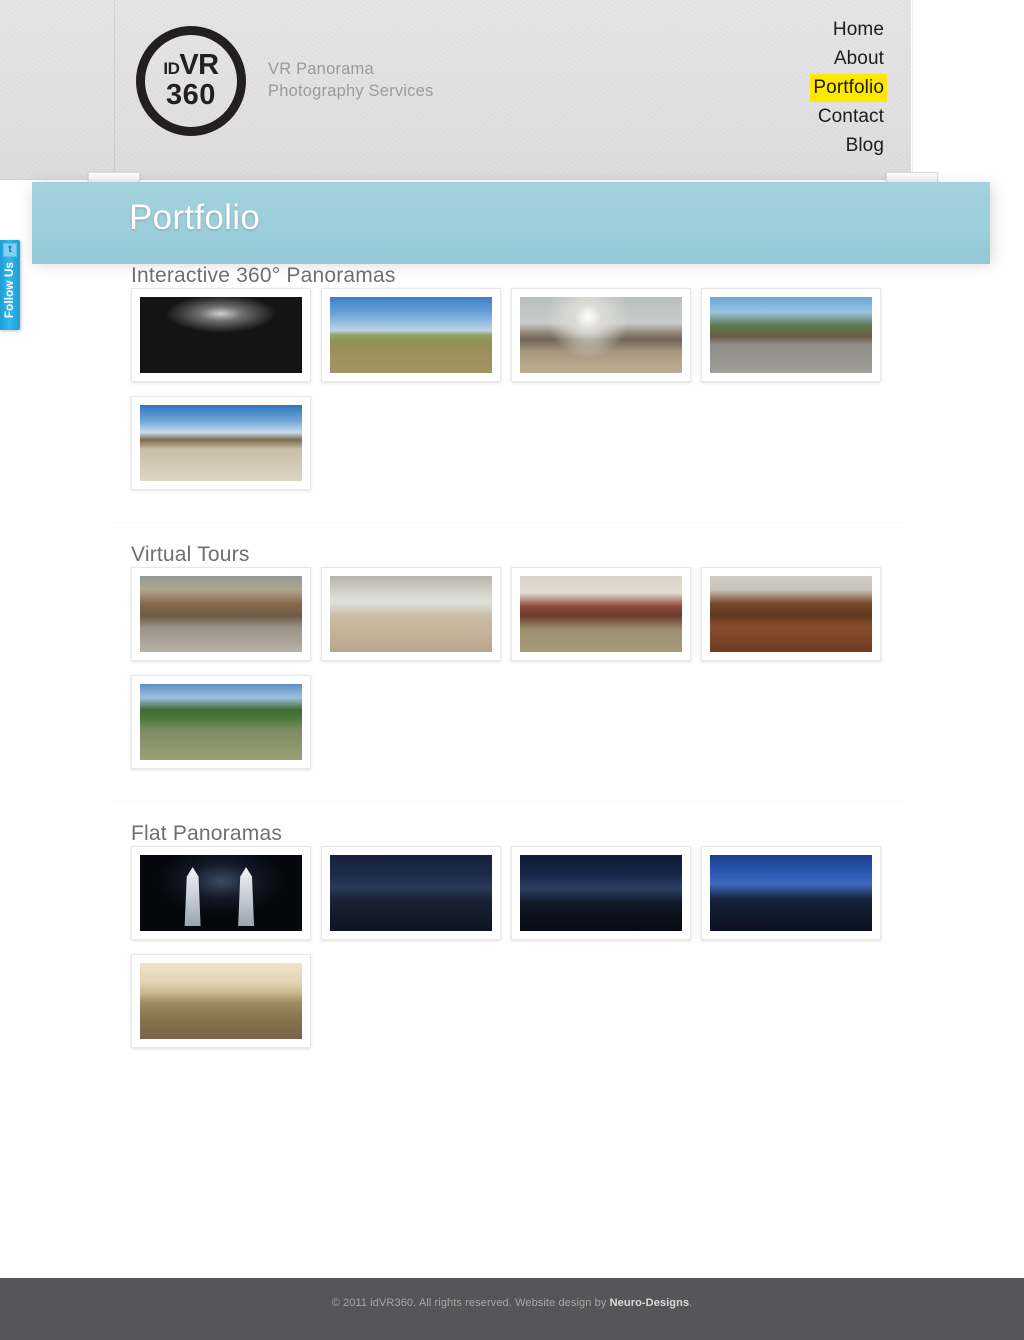 This screenshot has height=1340, width=1024. I want to click on logo-top-text: IDVR, so click(191, 65).